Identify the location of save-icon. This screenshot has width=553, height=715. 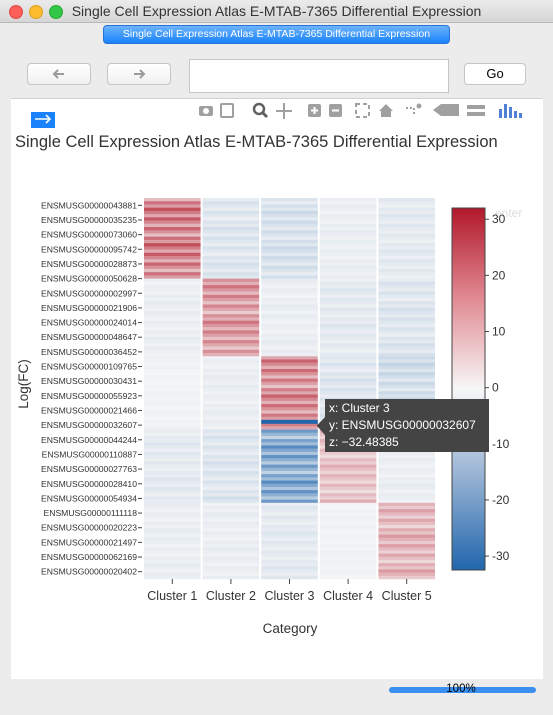
(227, 110).